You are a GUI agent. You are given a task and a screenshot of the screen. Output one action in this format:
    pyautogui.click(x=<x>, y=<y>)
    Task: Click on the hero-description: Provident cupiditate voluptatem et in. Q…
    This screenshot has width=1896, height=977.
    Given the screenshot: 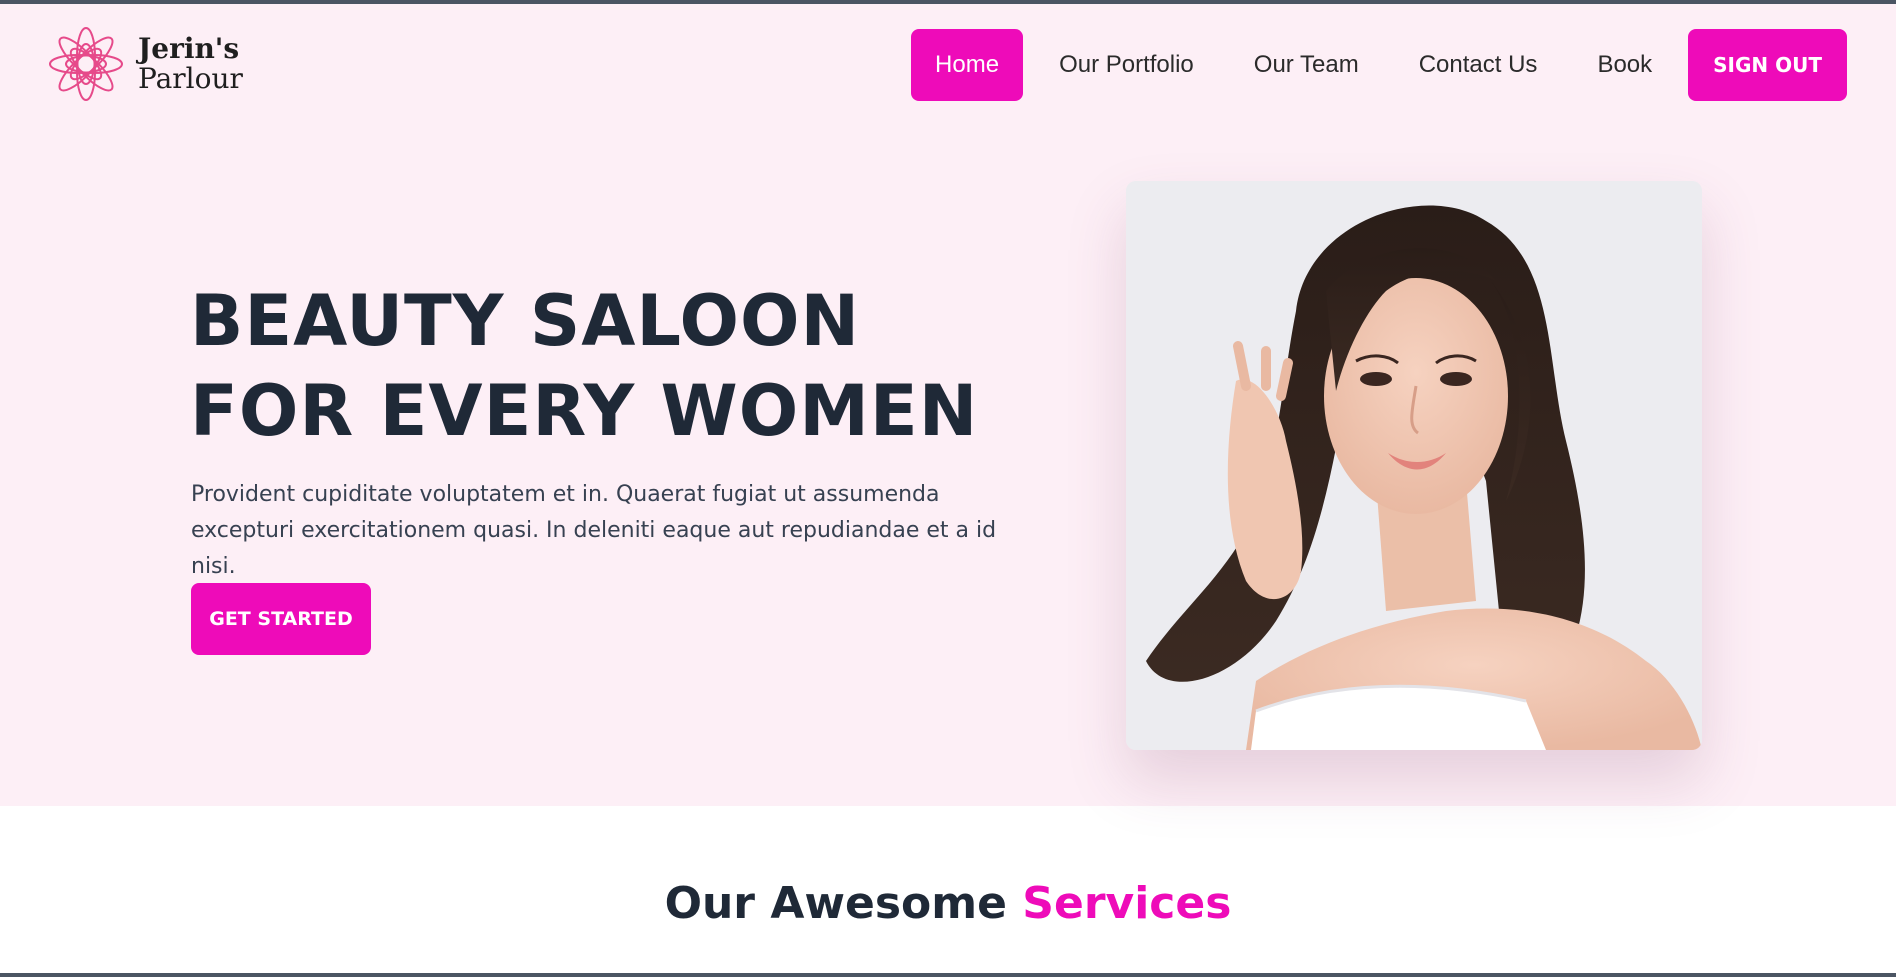 What is the action you would take?
    pyautogui.click(x=594, y=530)
    